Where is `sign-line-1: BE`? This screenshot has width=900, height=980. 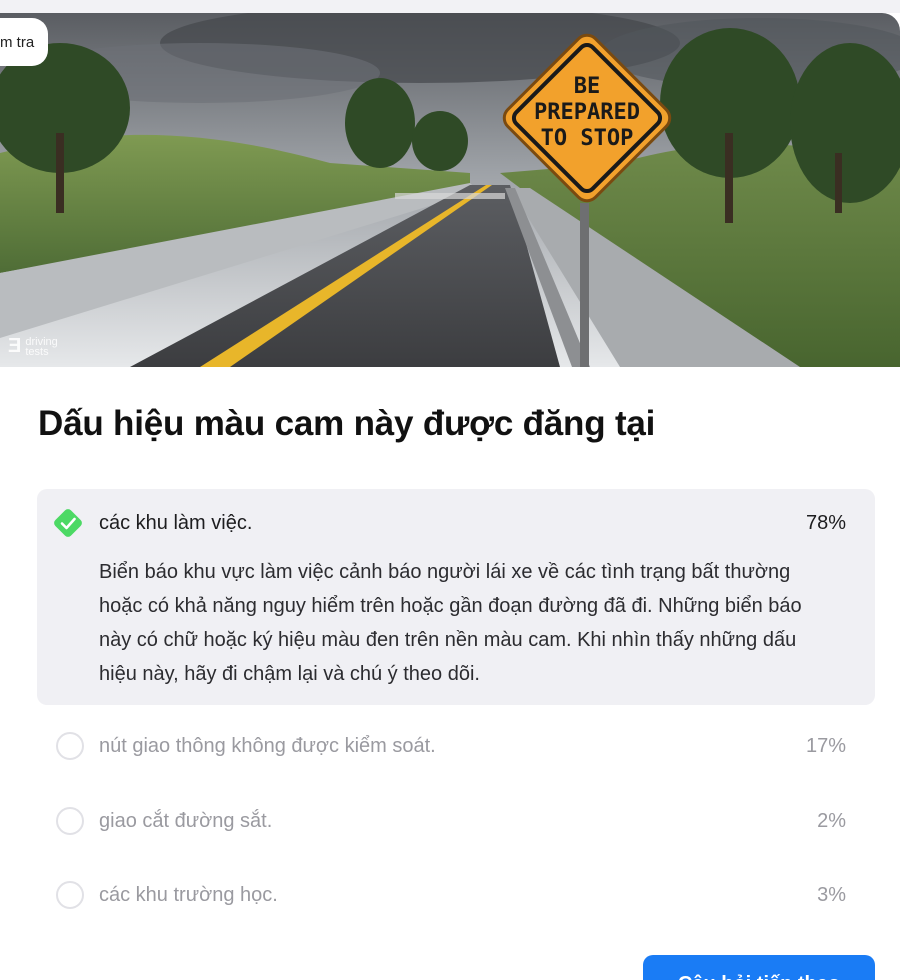
sign-line-1: BE is located at coordinates (587, 86).